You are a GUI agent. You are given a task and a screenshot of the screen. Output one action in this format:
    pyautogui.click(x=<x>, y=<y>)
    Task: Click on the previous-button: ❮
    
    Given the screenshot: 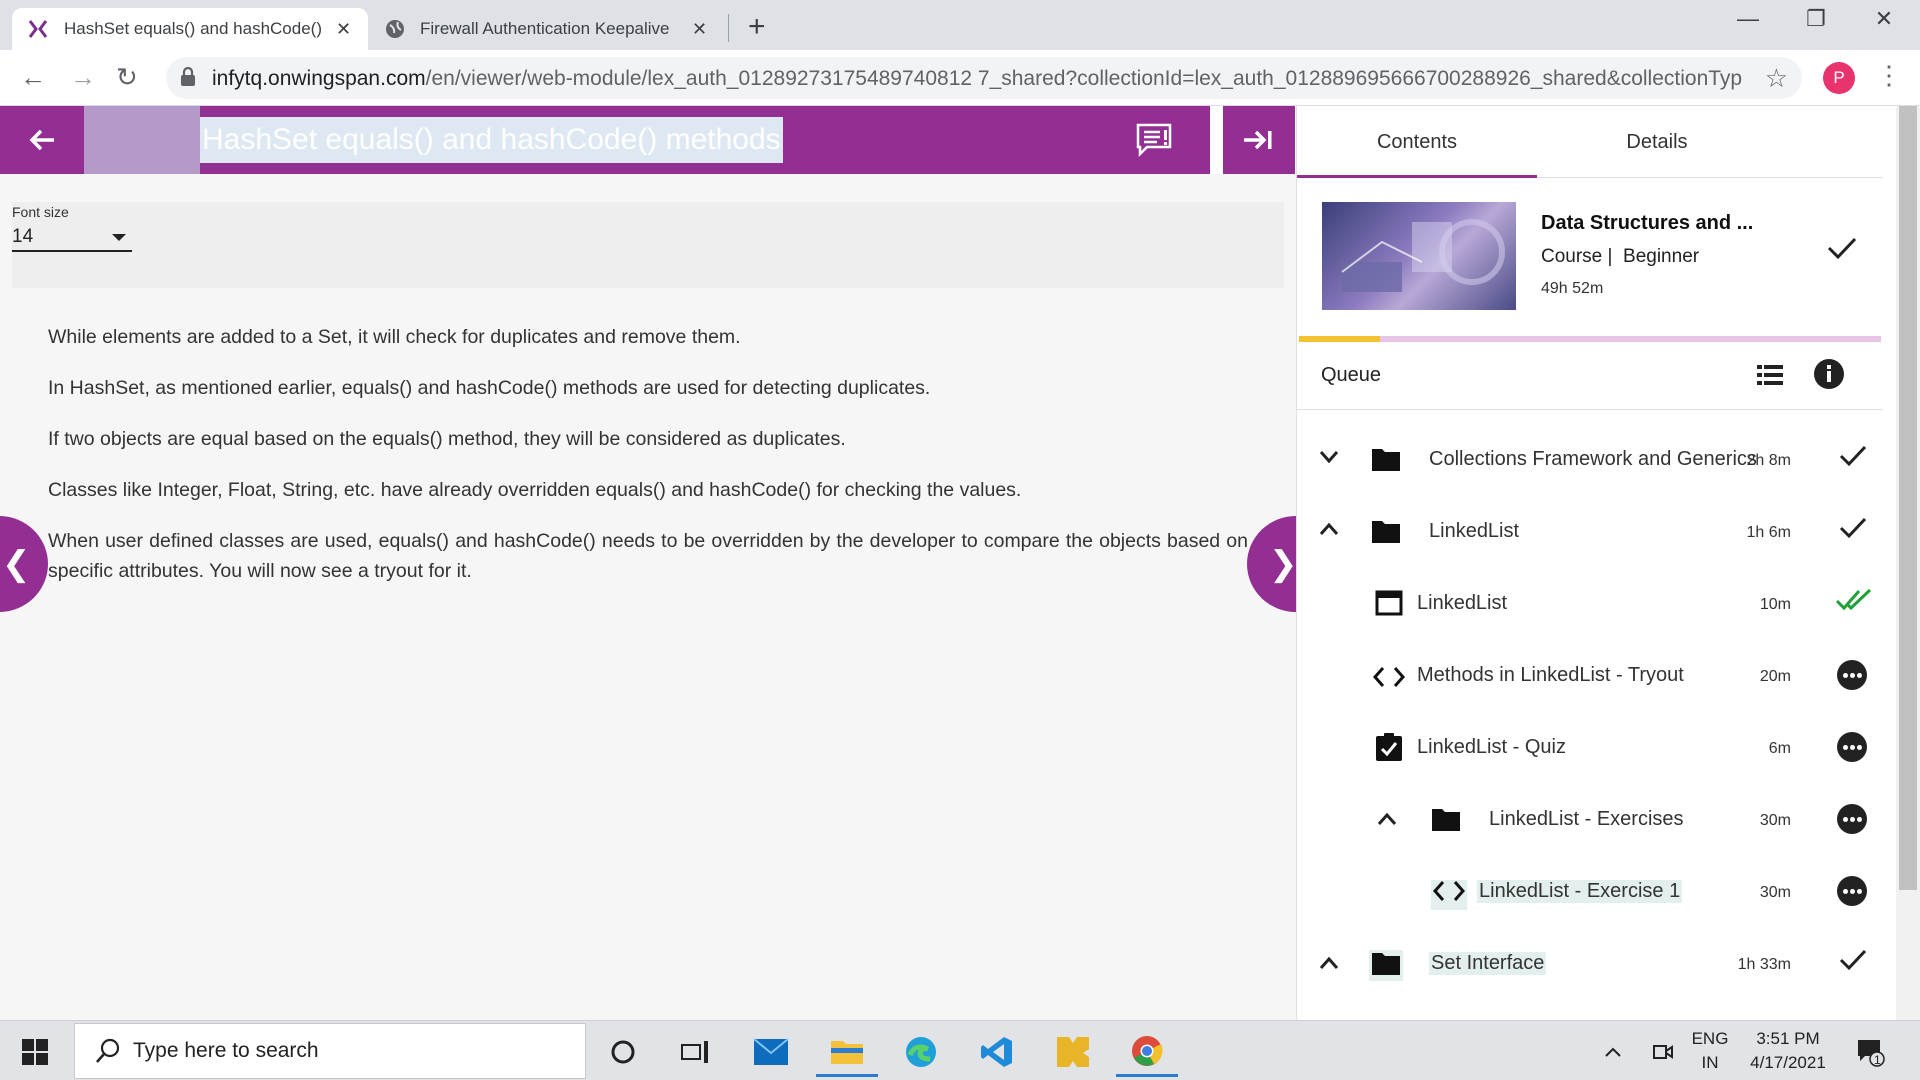 What is the action you would take?
    pyautogui.click(x=24, y=564)
    